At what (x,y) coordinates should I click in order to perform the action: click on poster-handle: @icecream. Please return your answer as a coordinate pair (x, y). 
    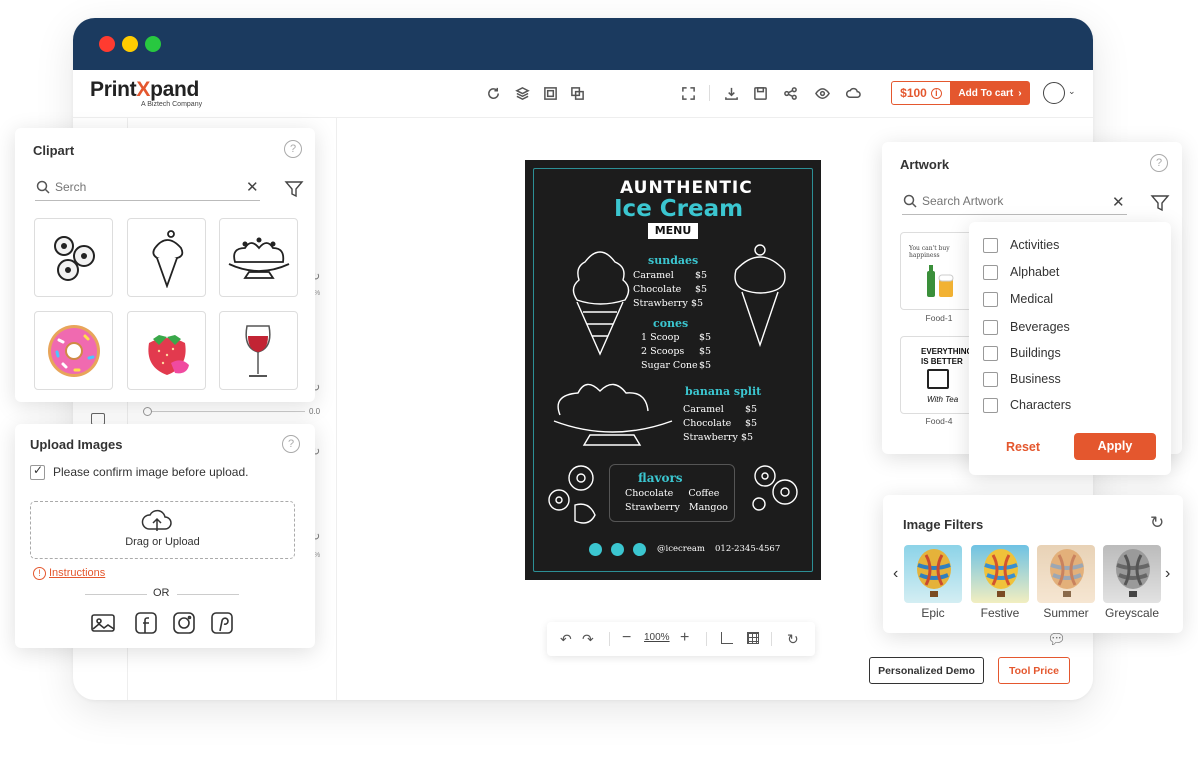
    Looking at the image, I should click on (681, 549).